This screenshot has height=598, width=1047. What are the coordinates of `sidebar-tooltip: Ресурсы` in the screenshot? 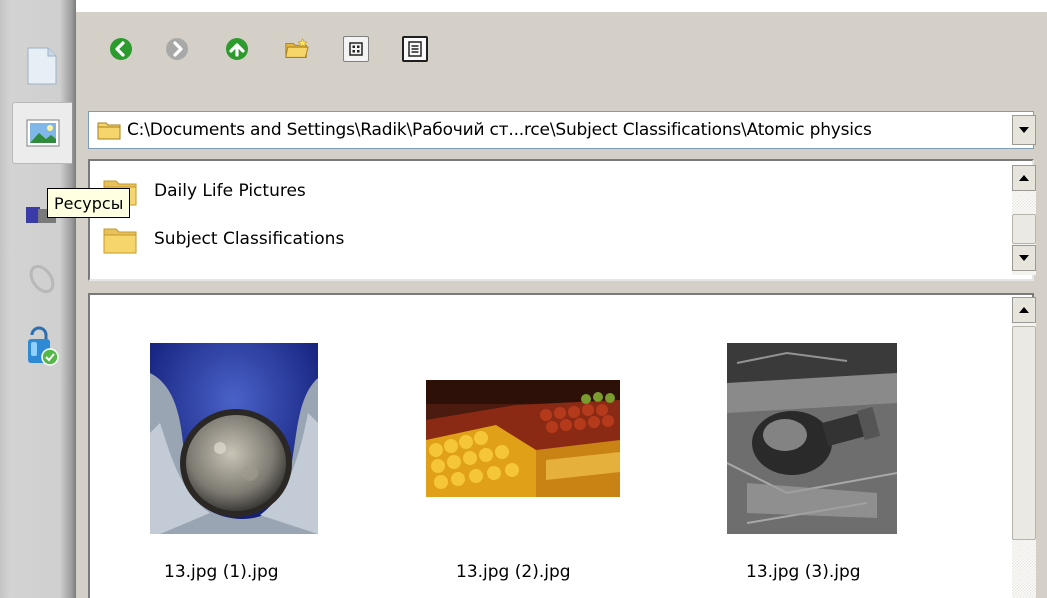 It's located at (89, 203).